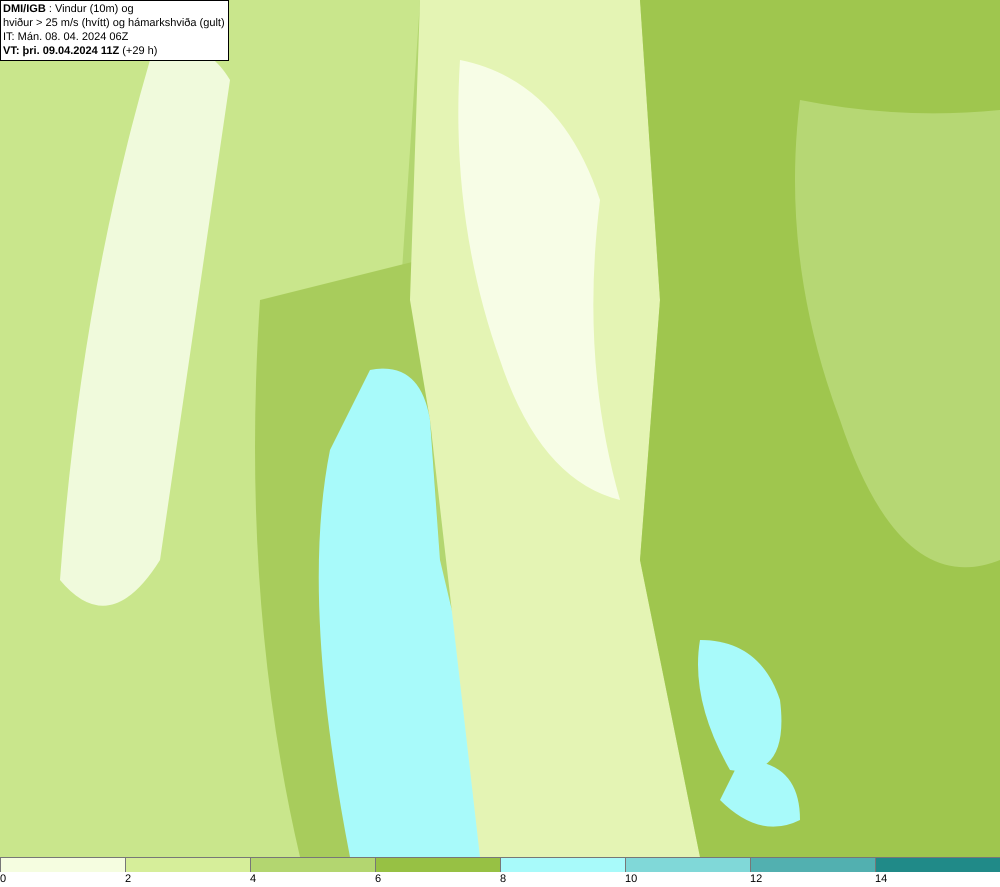 This screenshot has height=887, width=1000. Describe the element at coordinates (881, 879) in the screenshot. I see `legend-tick-label: 14` at that location.